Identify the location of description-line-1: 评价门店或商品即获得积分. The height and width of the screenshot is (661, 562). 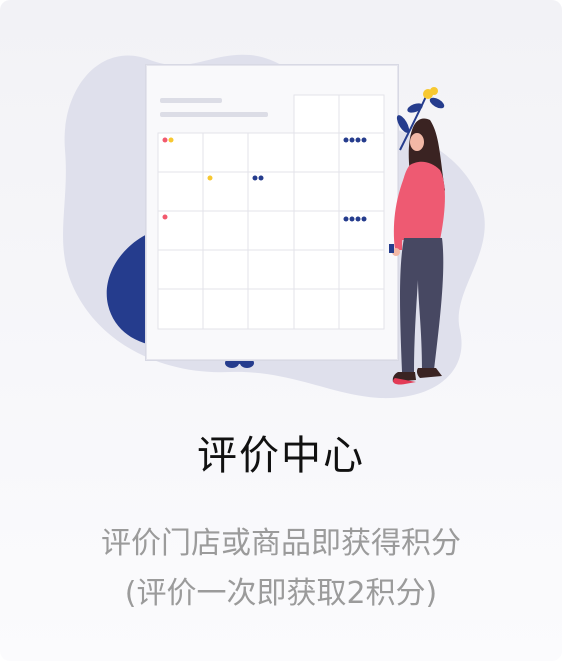
(281, 543).